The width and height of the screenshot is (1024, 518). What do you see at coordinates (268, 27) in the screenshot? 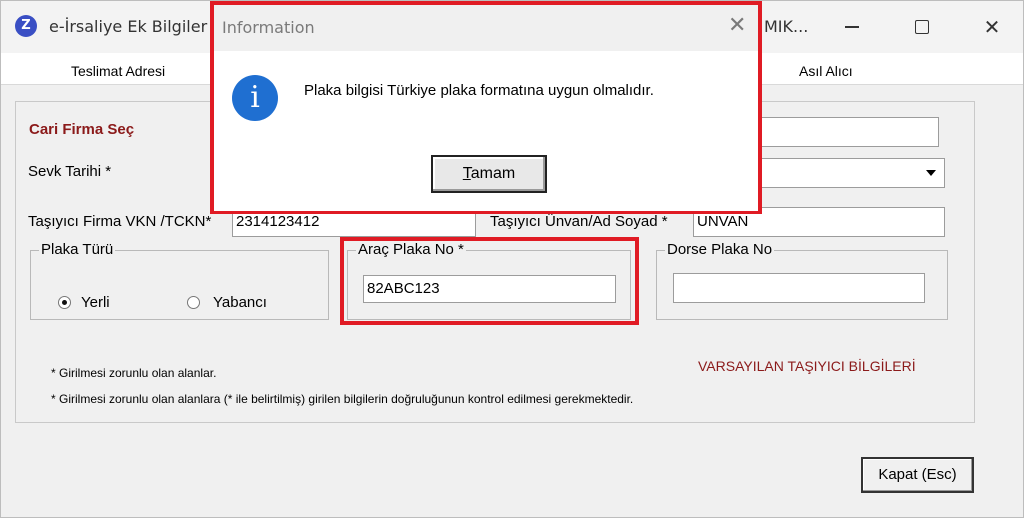
I see `dialog-title: Information` at bounding box center [268, 27].